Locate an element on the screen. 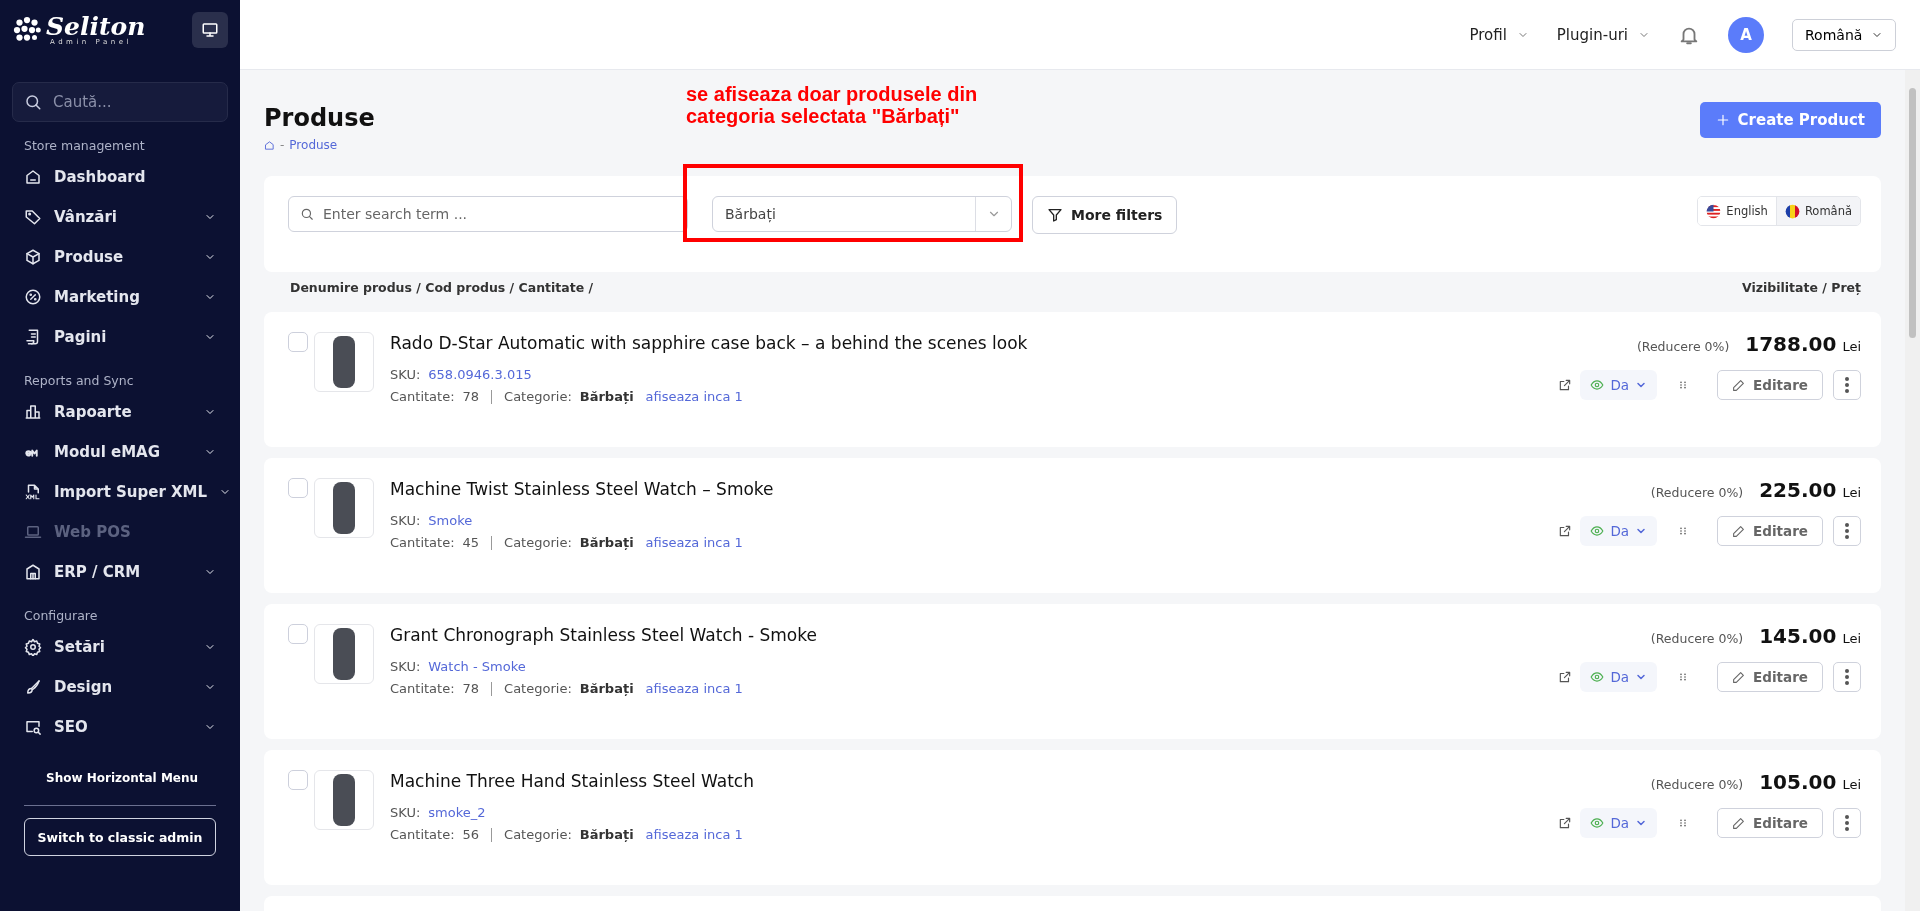 Image resolution: width=1920 pixels, height=911 pixels. menu-dropdown: Profil is located at coordinates (1499, 34).